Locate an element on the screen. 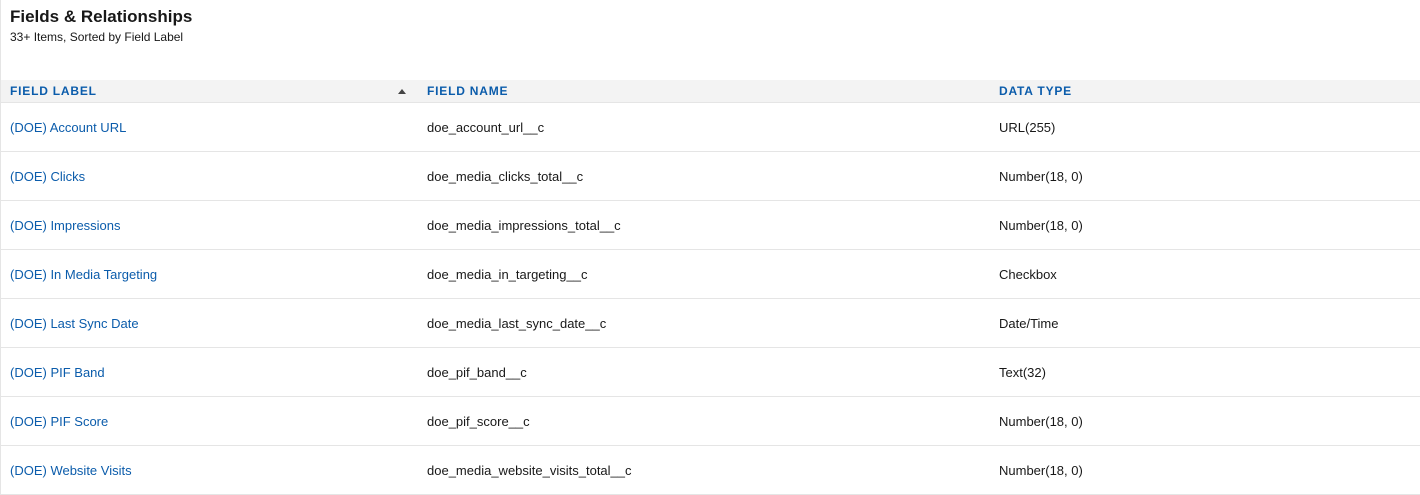  field-label-link: (DOE) Clicks is located at coordinates (47, 176).